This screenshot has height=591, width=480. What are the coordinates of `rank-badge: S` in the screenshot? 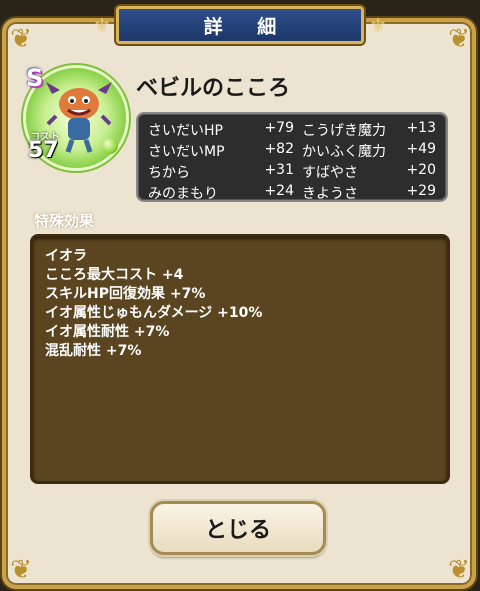 It's located at (35, 78).